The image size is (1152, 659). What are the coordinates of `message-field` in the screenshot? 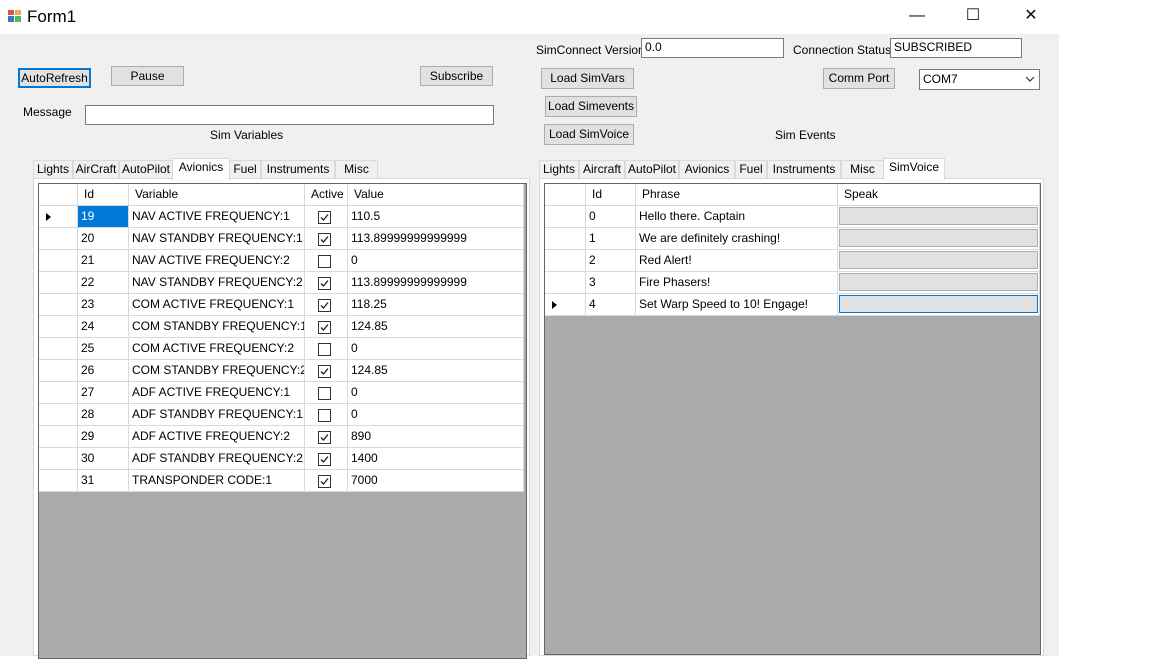 It's located at (289, 115).